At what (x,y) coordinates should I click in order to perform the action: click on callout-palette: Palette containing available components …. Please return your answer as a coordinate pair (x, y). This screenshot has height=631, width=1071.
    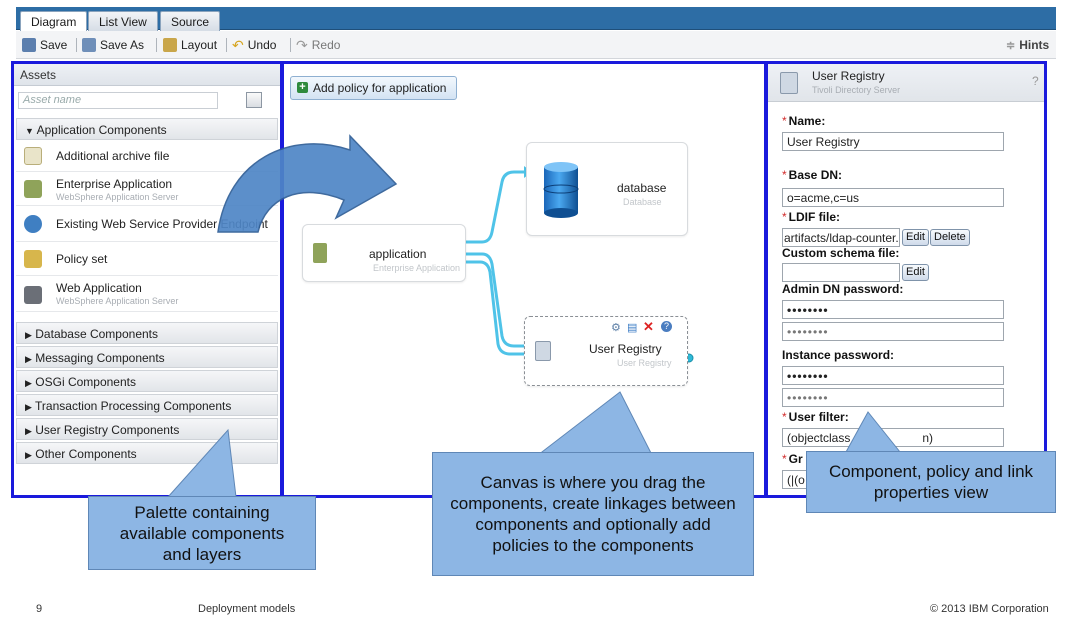
    Looking at the image, I should click on (202, 533).